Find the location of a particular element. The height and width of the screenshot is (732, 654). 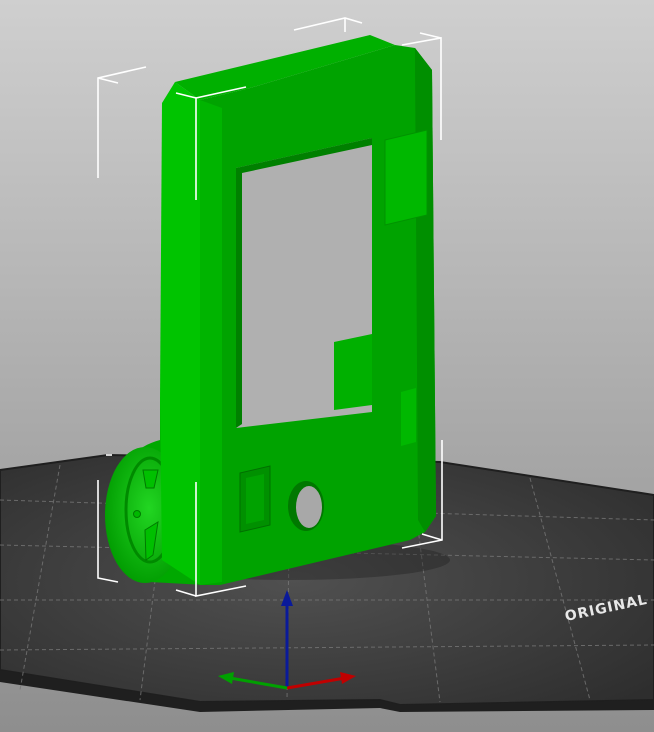

frame-left-face is located at coordinates (180, 333).